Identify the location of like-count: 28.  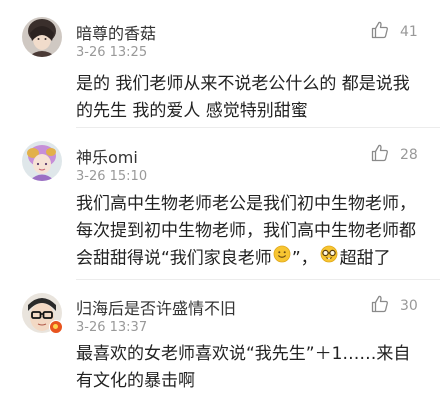
(409, 155).